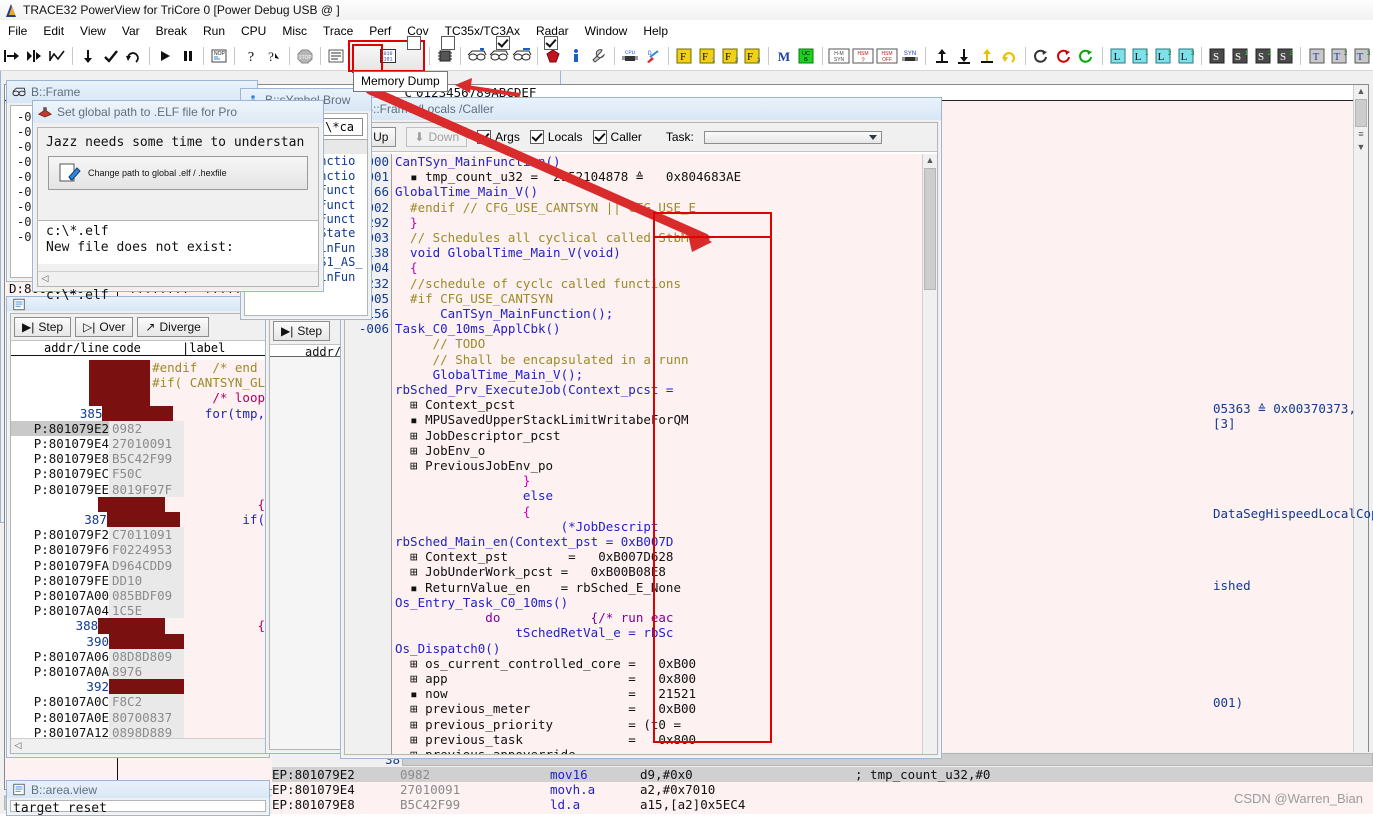 The width and height of the screenshot is (1373, 816). I want to click on down-button: ⬇ Down, so click(437, 137).